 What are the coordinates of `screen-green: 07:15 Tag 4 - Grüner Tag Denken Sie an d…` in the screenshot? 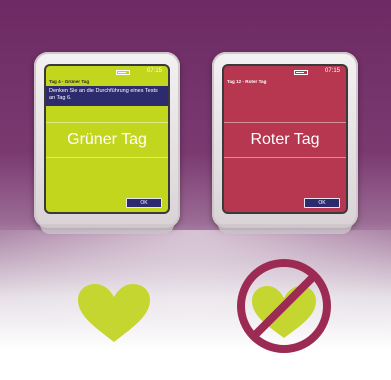 It's located at (107, 139).